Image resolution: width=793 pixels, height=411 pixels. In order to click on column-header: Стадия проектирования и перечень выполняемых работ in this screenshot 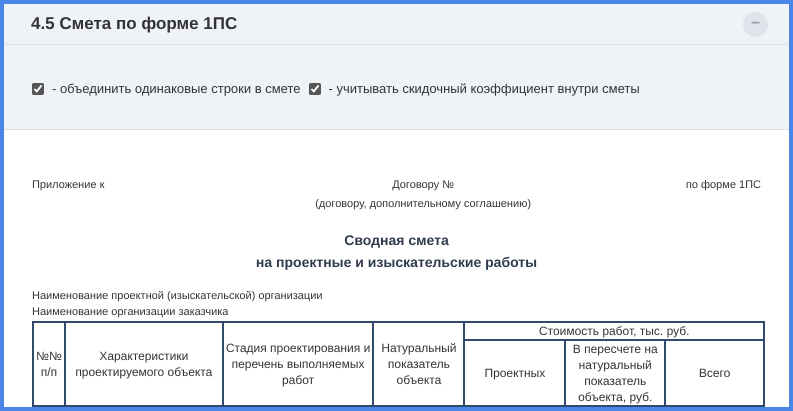, I will do `click(298, 364)`.